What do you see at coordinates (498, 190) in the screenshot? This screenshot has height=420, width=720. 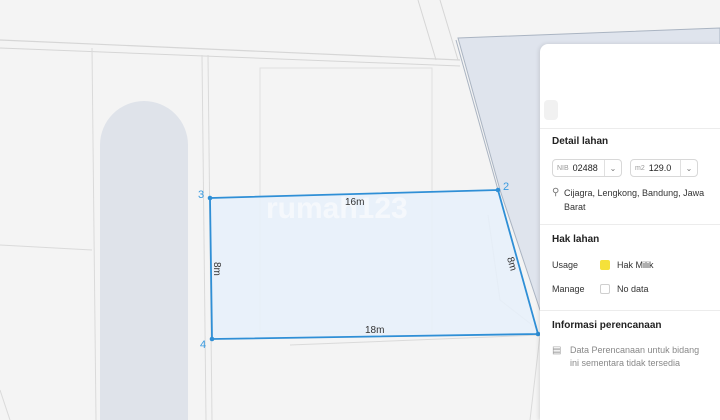 I see `vertex-2-marker` at bounding box center [498, 190].